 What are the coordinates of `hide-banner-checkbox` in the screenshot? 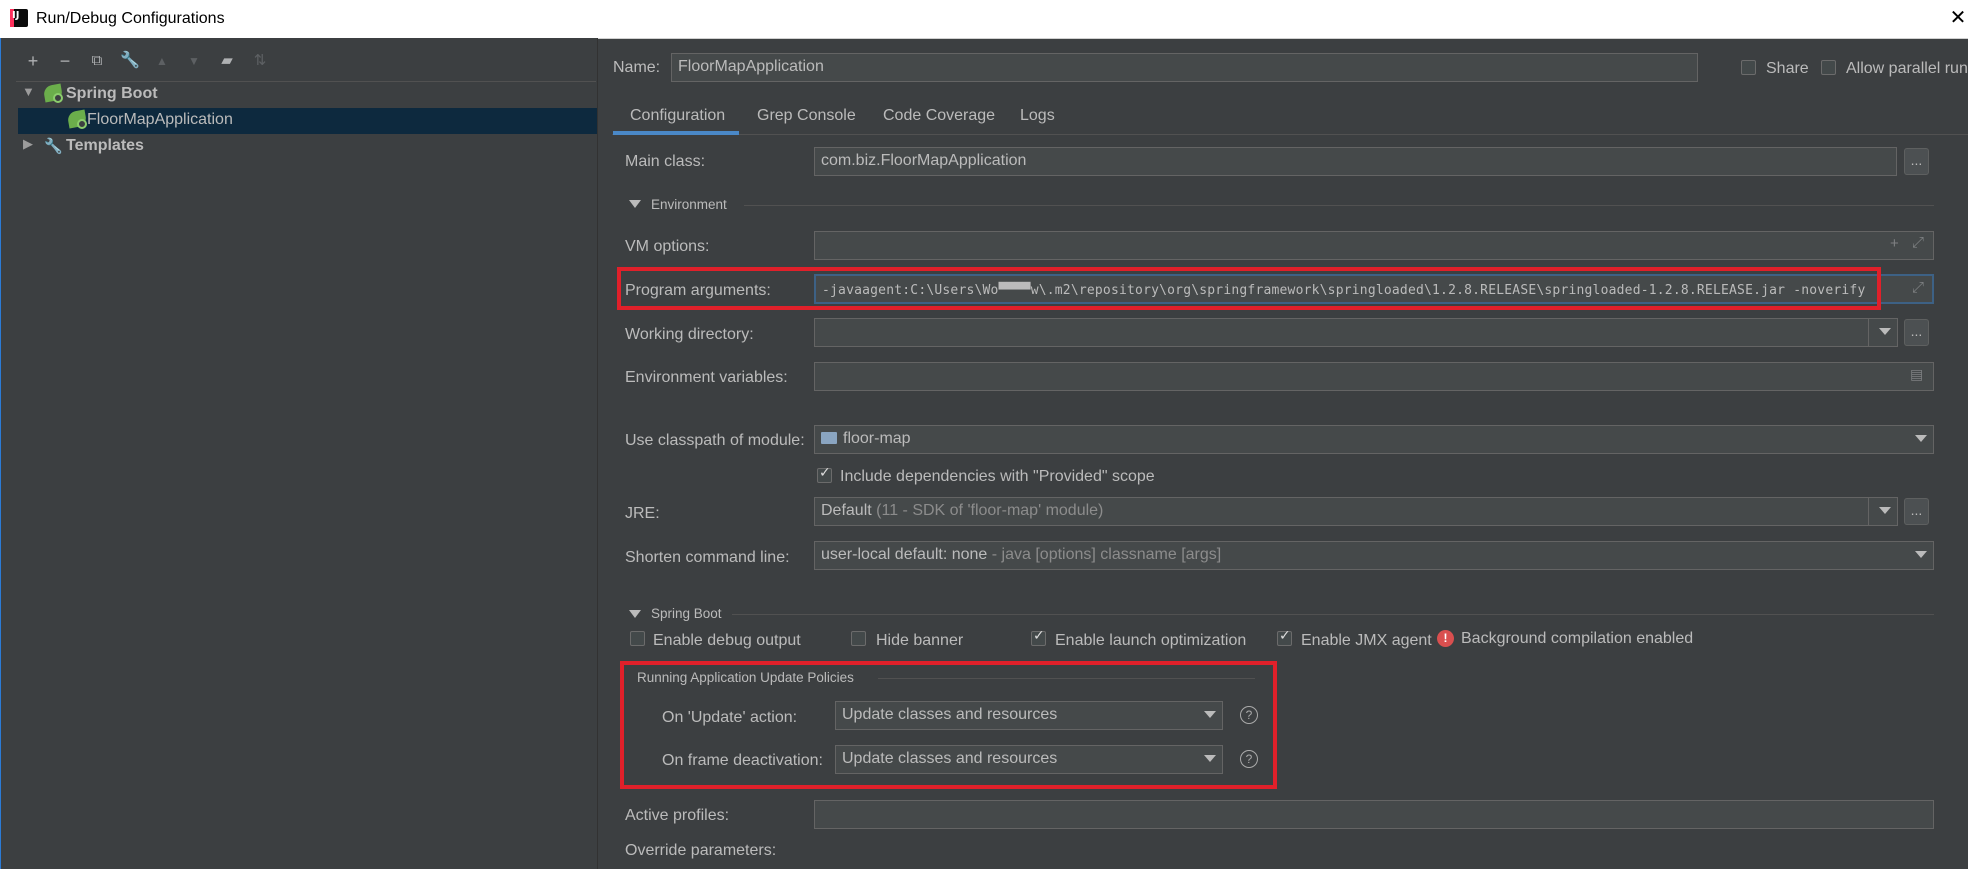 It's located at (858, 638).